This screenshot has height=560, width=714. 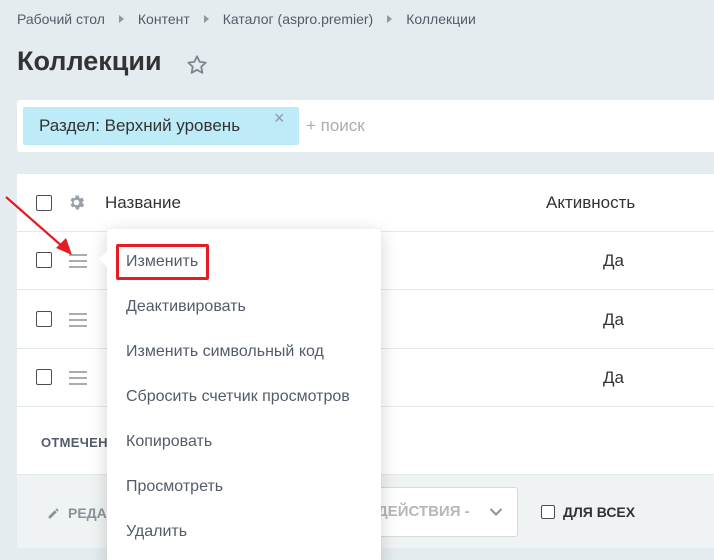 What do you see at coordinates (87, 513) in the screenshot?
I see `edit-button-label: РЕДА` at bounding box center [87, 513].